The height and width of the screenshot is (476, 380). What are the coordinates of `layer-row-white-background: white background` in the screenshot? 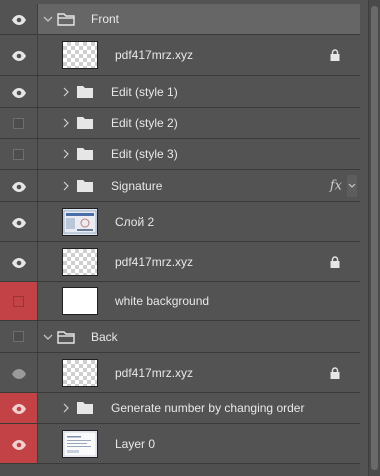 It's located at (180, 301).